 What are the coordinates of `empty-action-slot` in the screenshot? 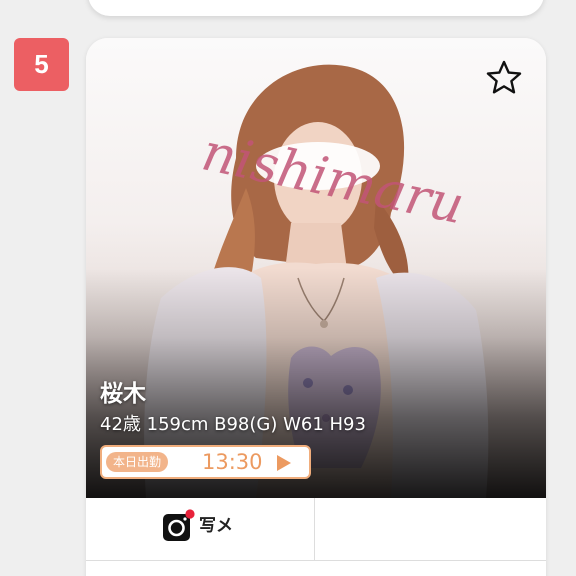 It's located at (430, 529).